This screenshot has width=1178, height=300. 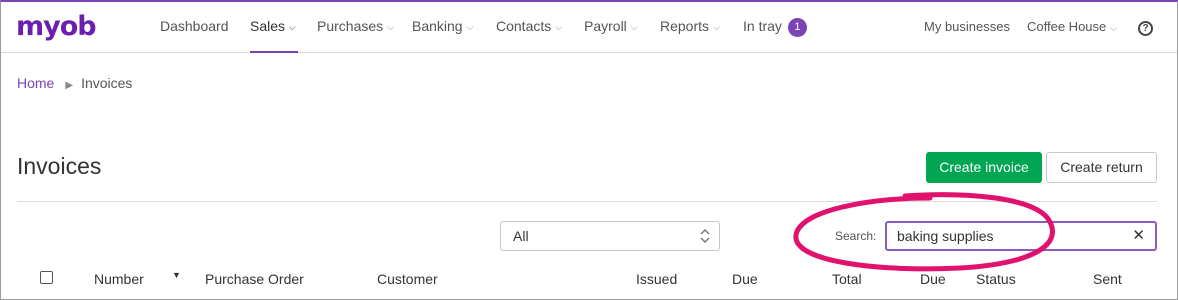 I want to click on sort-descending-icon: ▼, so click(x=176, y=275).